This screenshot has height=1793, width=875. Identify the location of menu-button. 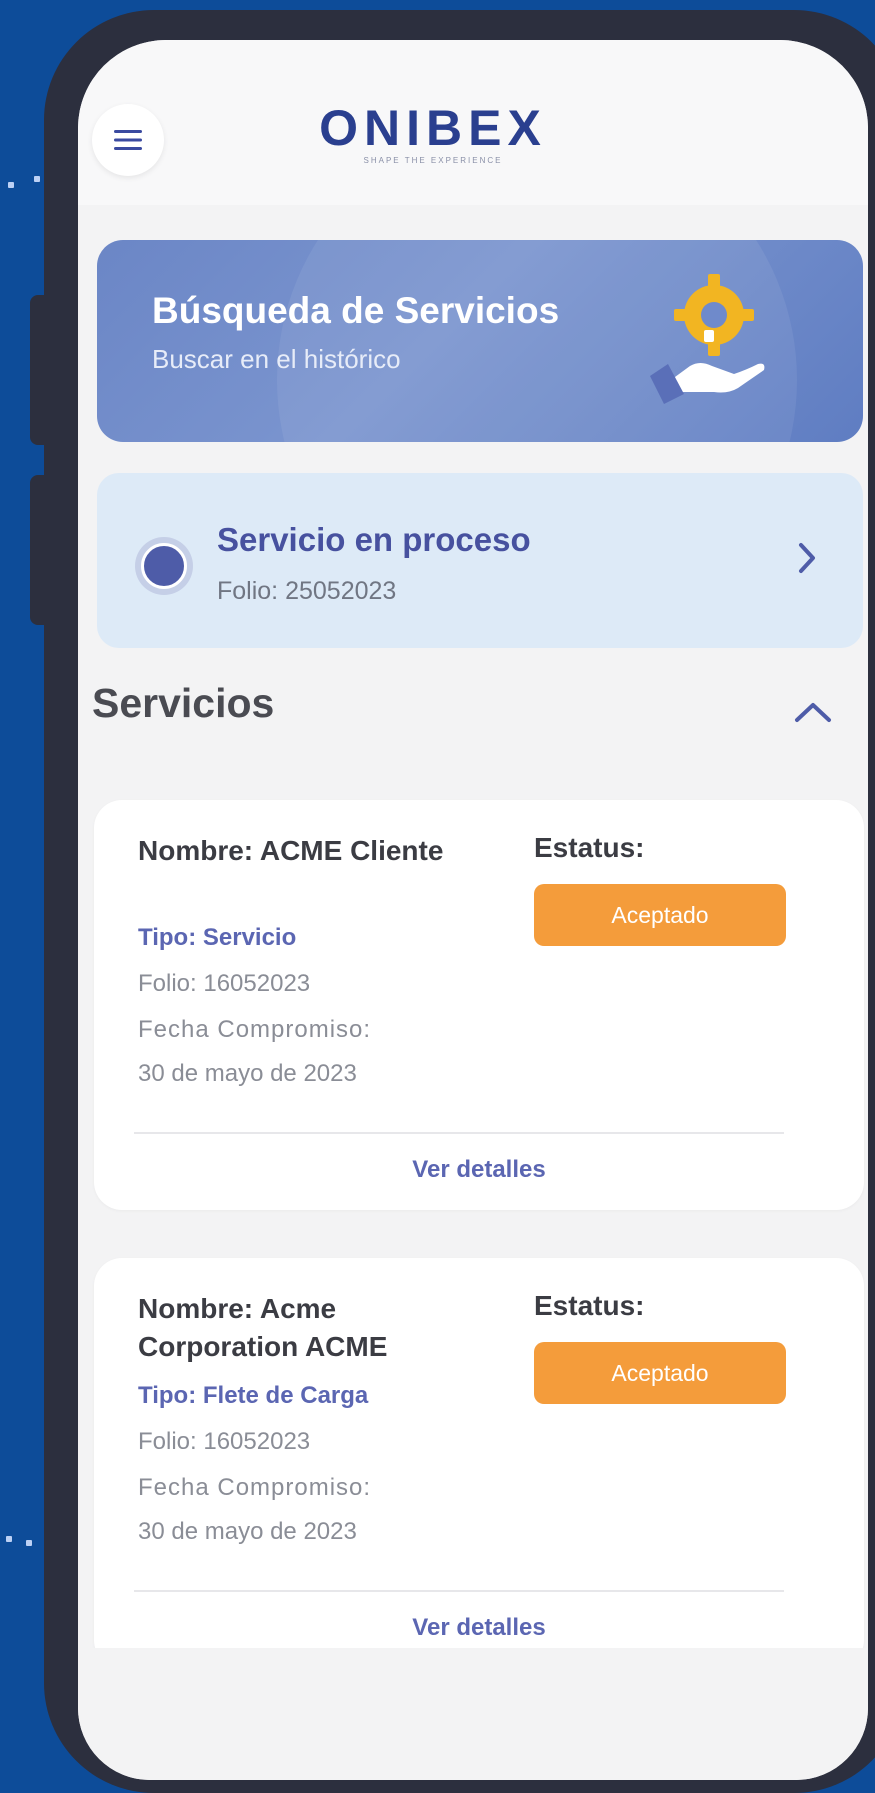
(128, 140).